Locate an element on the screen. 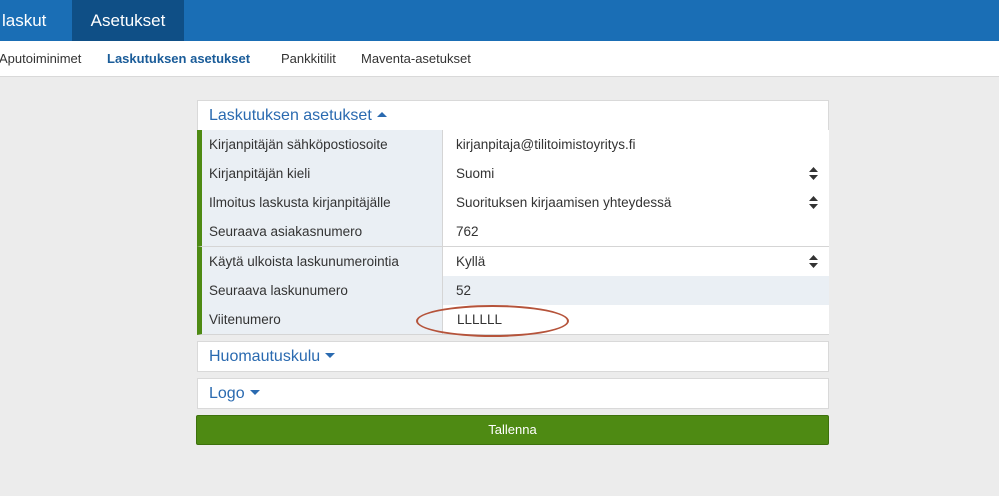 This screenshot has height=496, width=999. billing-settings-panel: Laskutuksen asetukset is located at coordinates (513, 115).